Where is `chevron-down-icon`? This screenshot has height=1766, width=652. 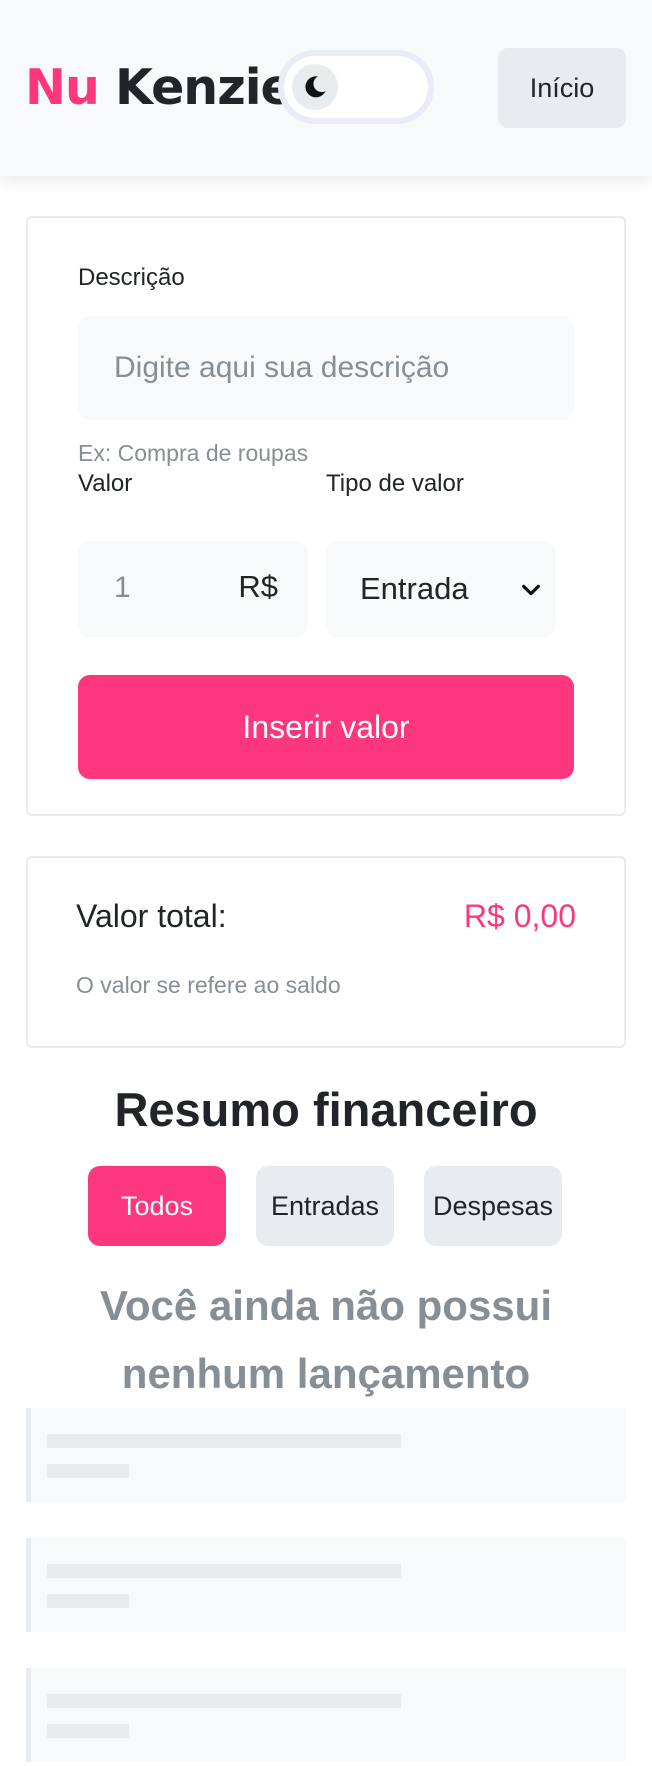 chevron-down-icon is located at coordinates (531, 590).